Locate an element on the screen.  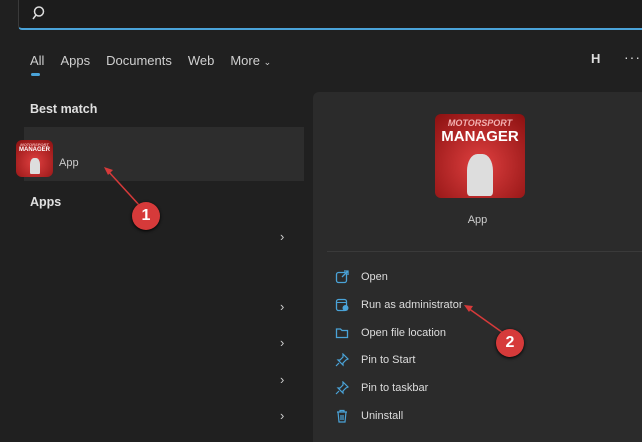
annotation-badge-2: 2 is located at coordinates (510, 343).